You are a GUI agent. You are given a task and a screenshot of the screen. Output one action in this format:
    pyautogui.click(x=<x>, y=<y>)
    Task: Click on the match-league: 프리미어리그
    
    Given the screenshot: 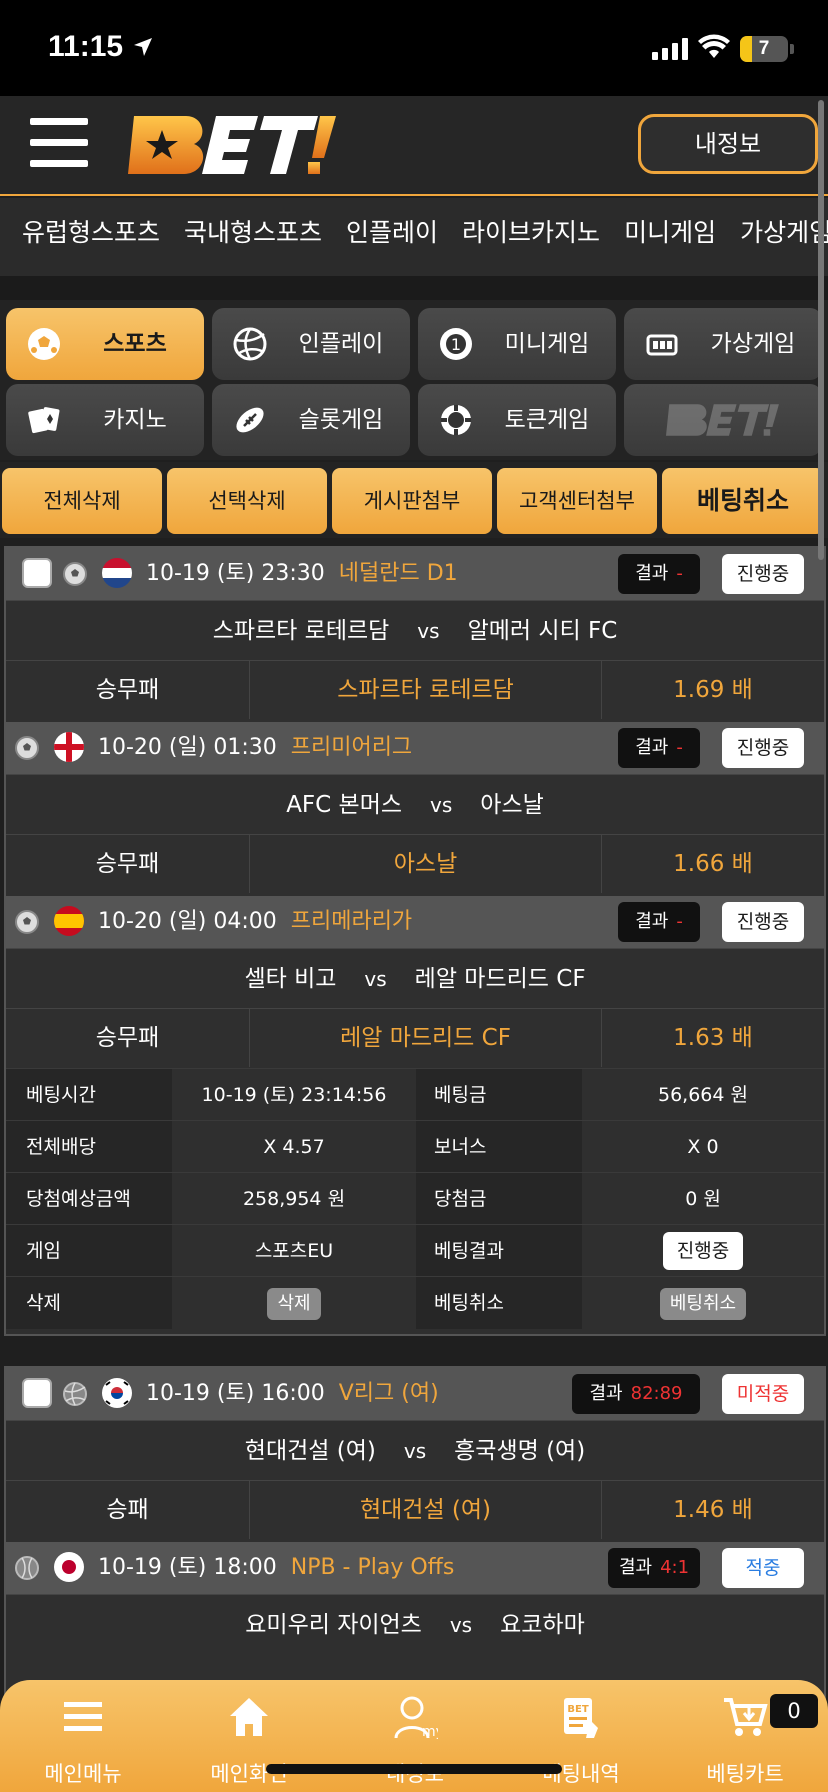 What is the action you would take?
    pyautogui.click(x=351, y=747)
    